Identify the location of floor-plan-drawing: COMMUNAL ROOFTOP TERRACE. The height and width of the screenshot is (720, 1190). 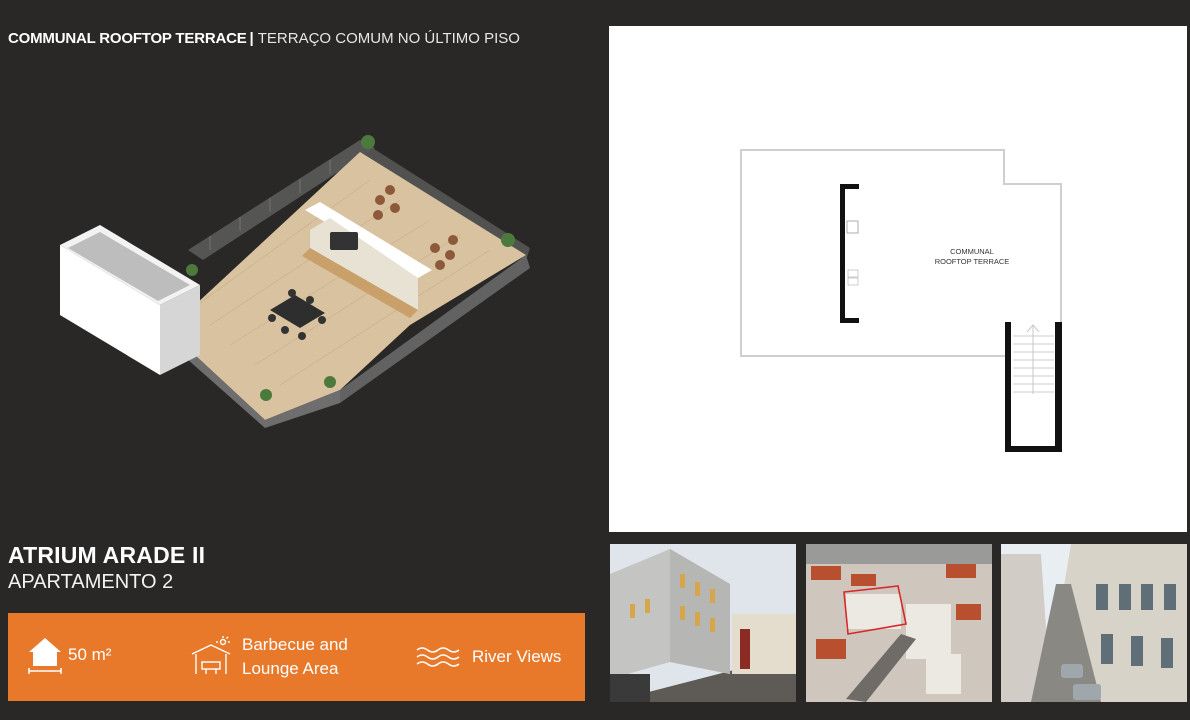
(901, 300).